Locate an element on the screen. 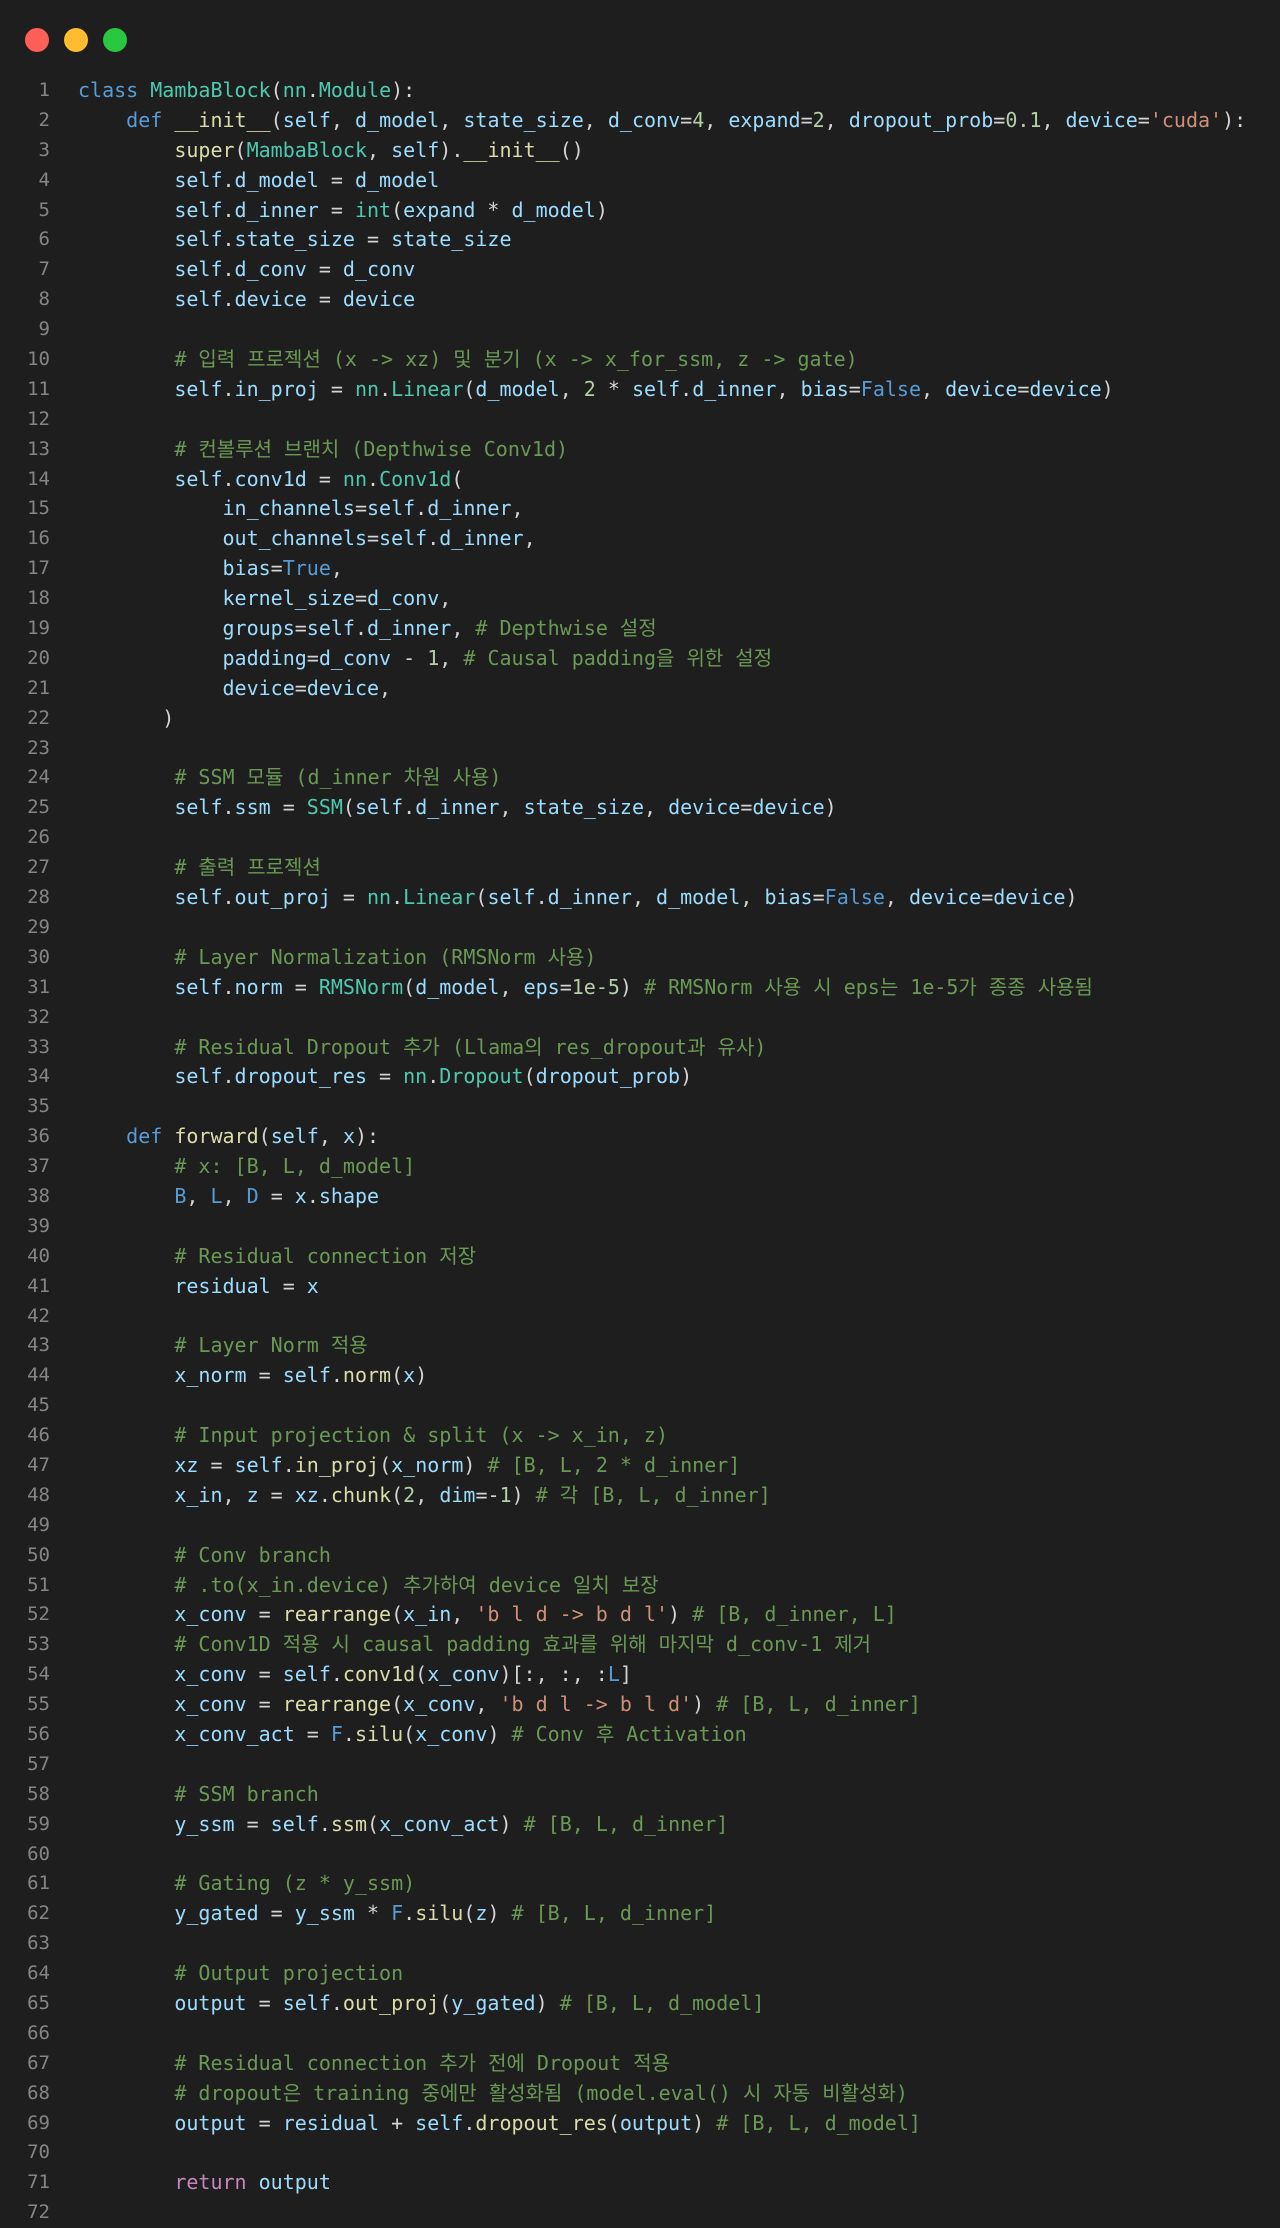 This screenshot has width=1280, height=2228. code-line: 22 ) is located at coordinates (640, 719).